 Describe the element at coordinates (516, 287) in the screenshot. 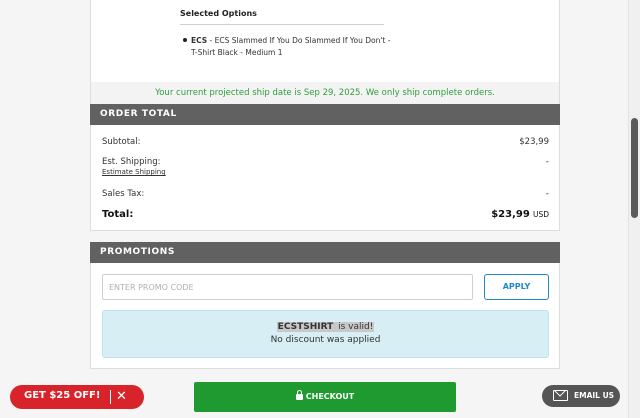

I see `apply-promo-button: APPLY` at that location.